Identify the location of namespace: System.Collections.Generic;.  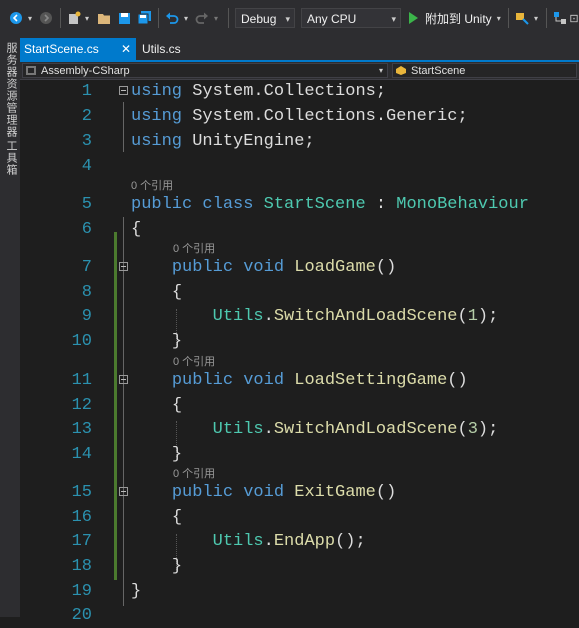
(325, 116).